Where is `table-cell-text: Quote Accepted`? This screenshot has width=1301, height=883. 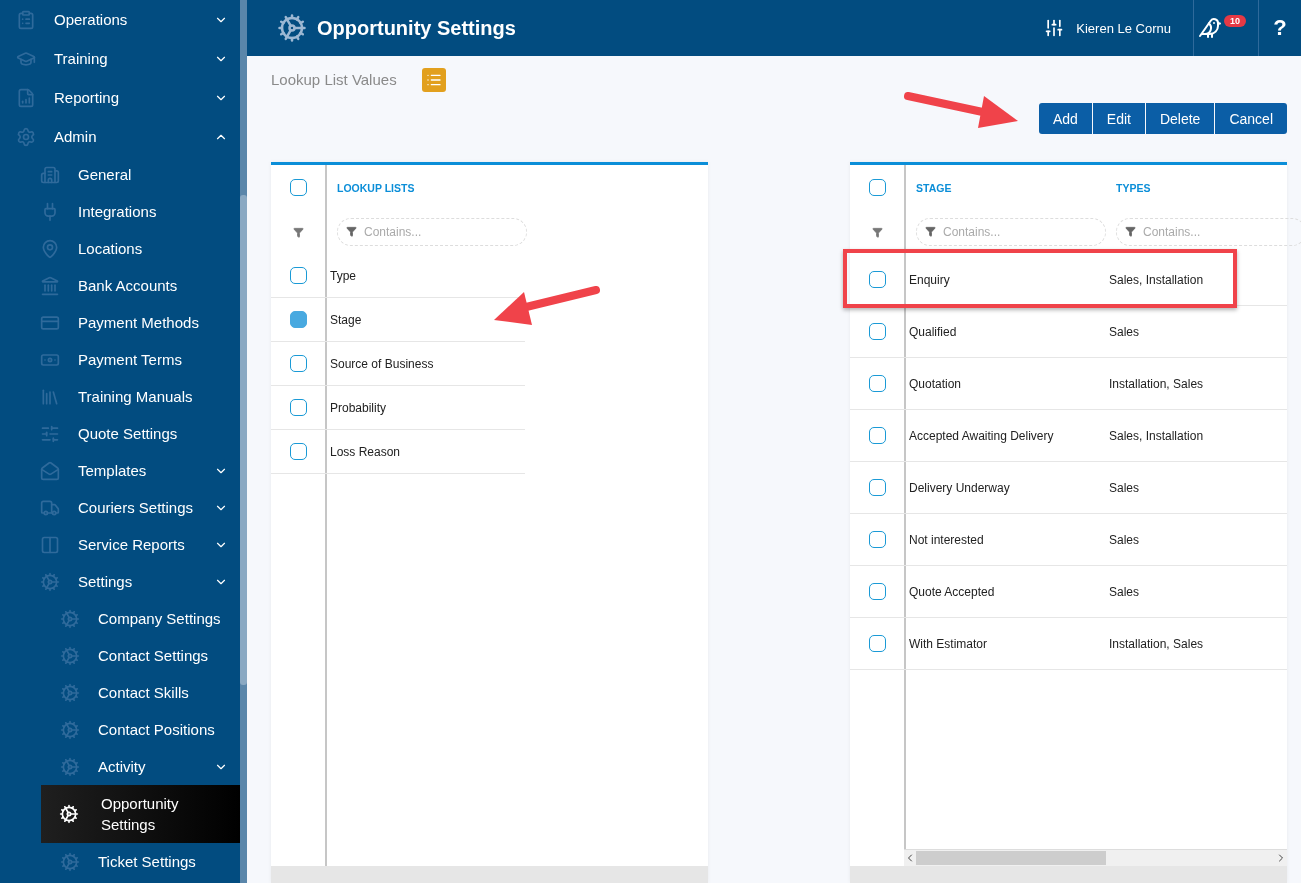
table-cell-text: Quote Accepted is located at coordinates (952, 591).